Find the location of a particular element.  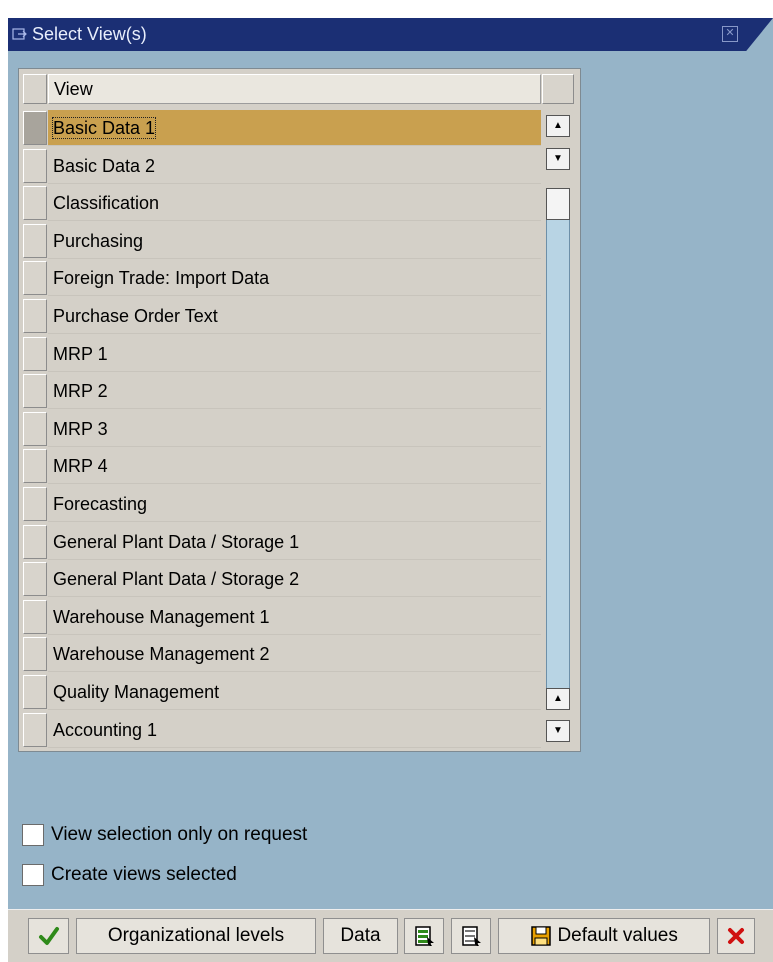

view-cell: Classification is located at coordinates (294, 203).